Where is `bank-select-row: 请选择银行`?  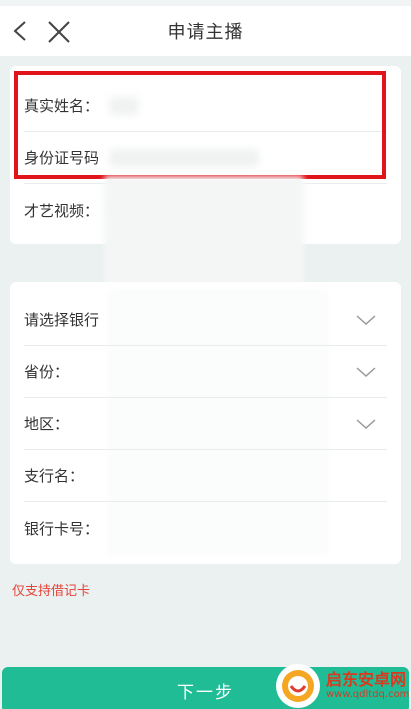
bank-select-row: 请选择银行 is located at coordinates (205, 320).